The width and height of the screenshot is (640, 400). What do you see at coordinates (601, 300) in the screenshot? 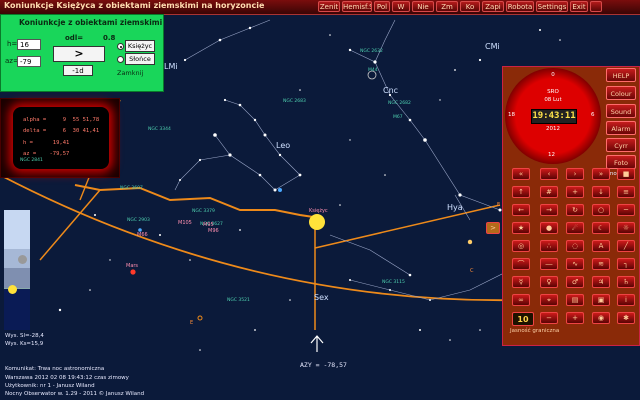
I see `save-icon: ▣` at bounding box center [601, 300].